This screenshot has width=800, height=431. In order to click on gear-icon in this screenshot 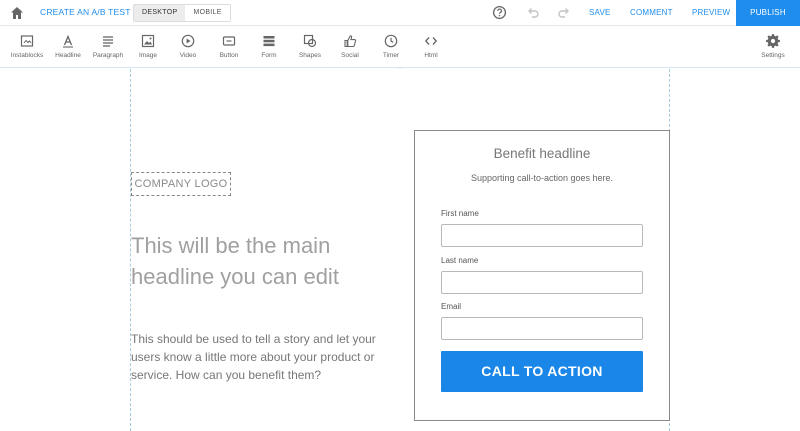, I will do `click(773, 41)`.